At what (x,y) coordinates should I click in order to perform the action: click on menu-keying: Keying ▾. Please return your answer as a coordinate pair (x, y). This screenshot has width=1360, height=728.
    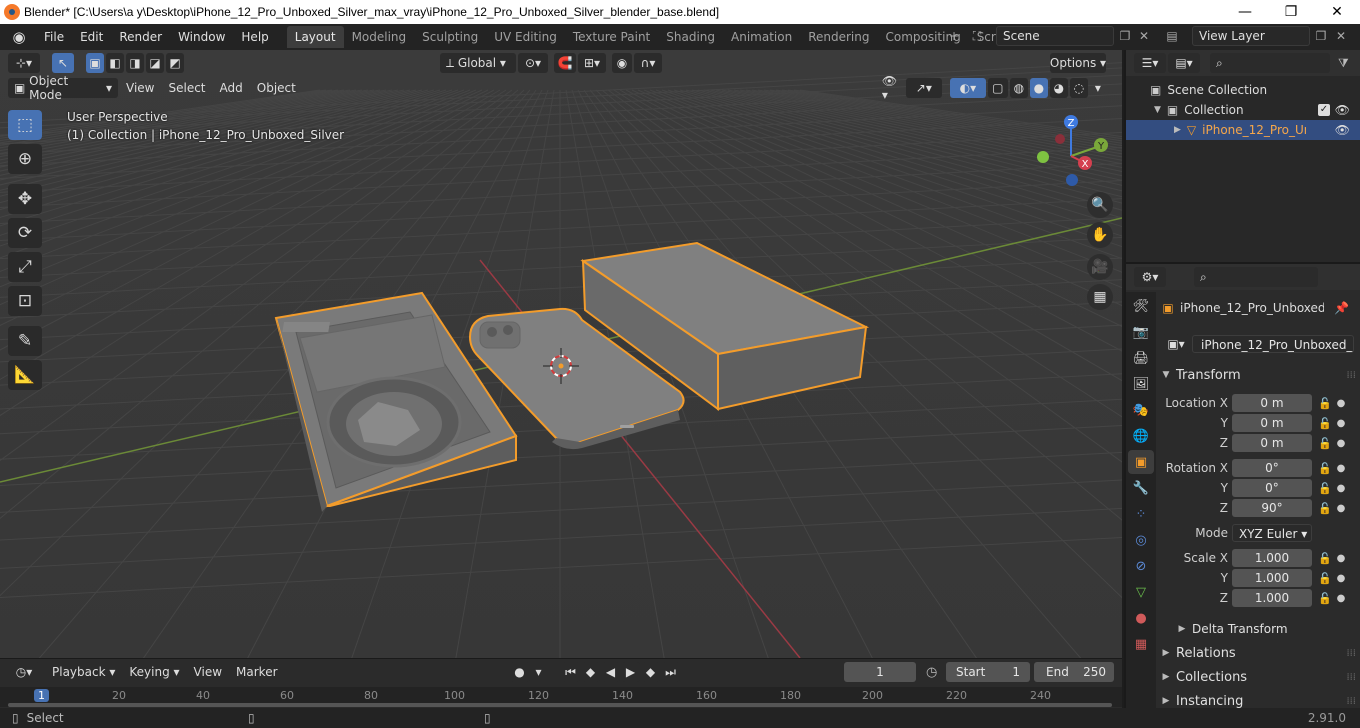
    Looking at the image, I should click on (154, 672).